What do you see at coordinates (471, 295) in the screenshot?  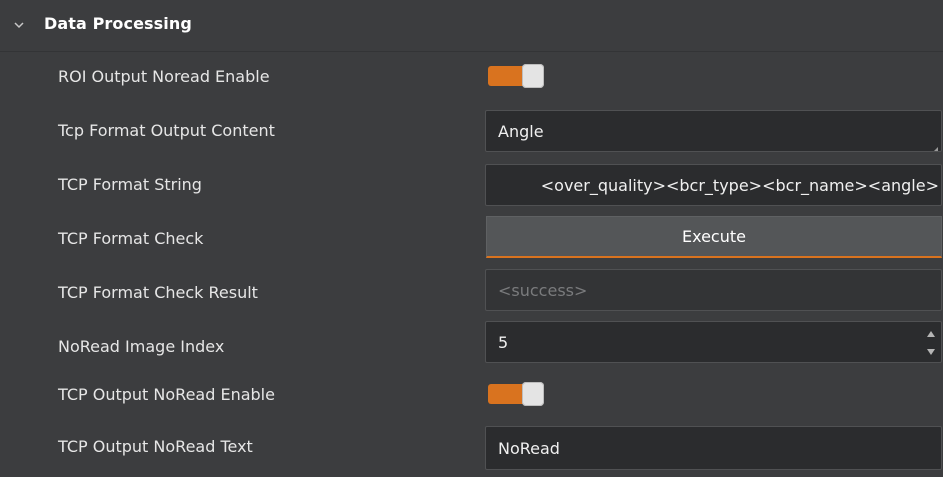 I see `row-tcp-format-check-result: TCP Format Check Result <success>` at bounding box center [471, 295].